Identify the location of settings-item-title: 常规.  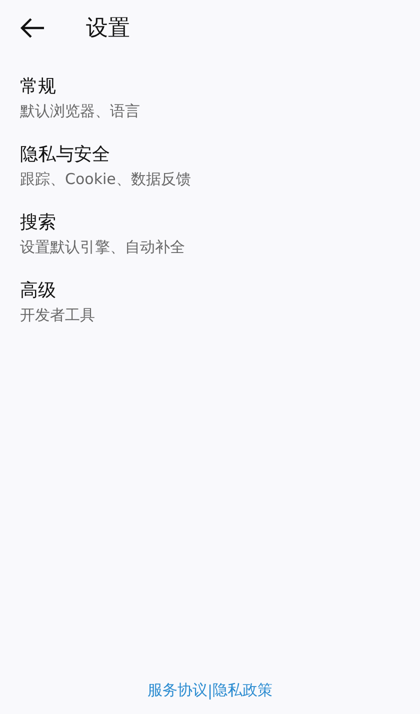
(38, 86).